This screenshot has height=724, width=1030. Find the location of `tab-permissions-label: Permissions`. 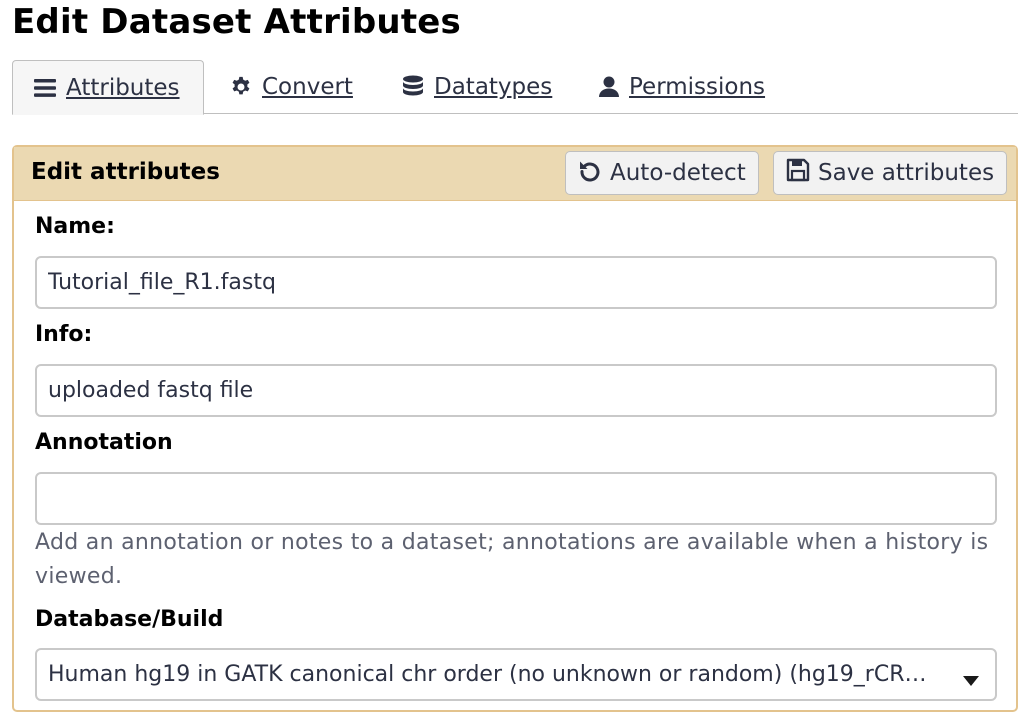

tab-permissions-label: Permissions is located at coordinates (697, 87).